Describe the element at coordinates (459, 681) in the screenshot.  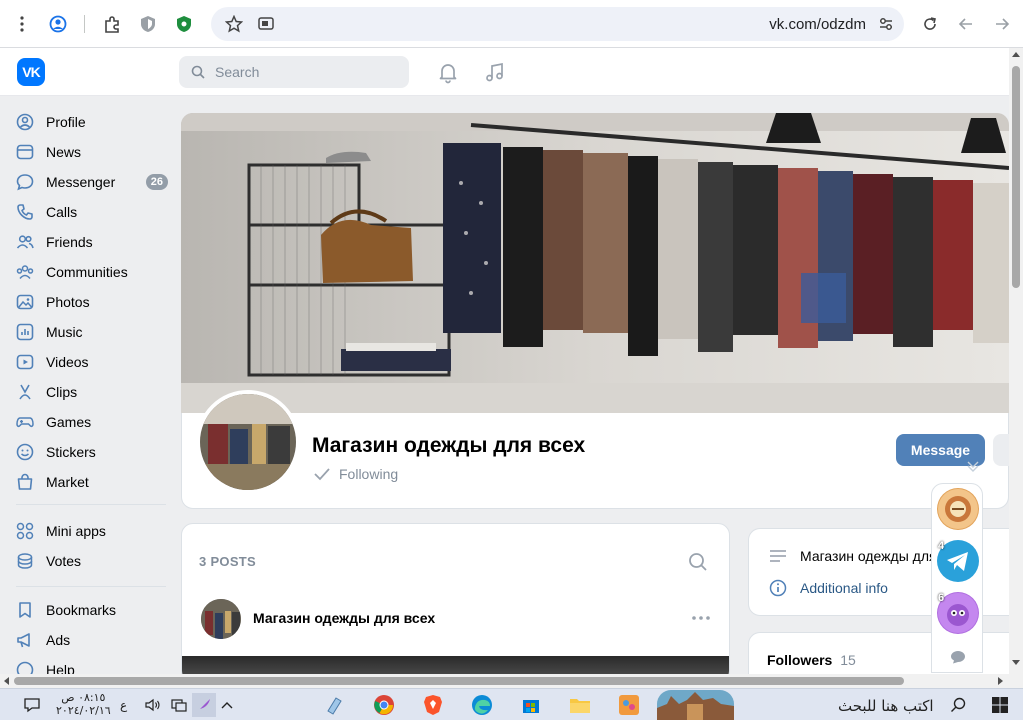
I see `horizontal-scroll-thumb` at that location.